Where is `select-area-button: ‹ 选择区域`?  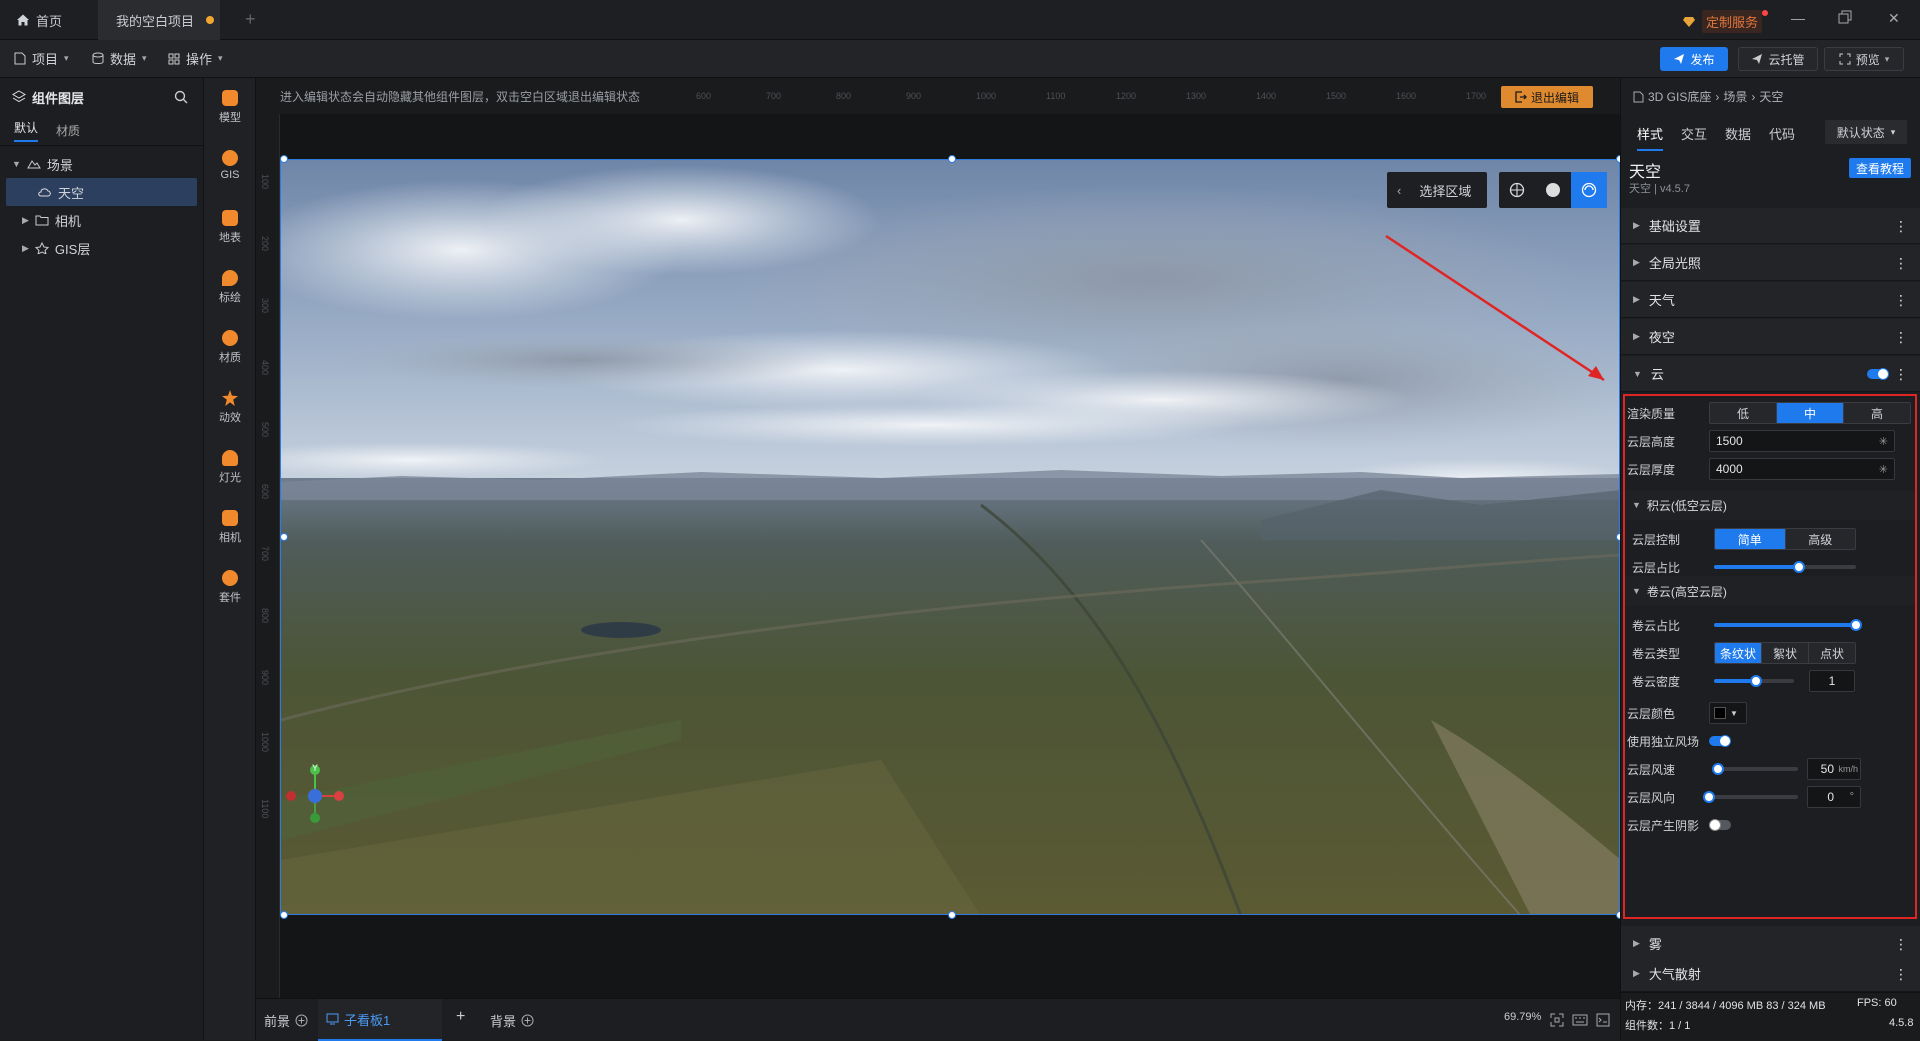 select-area-button: ‹ 选择区域 is located at coordinates (1437, 190).